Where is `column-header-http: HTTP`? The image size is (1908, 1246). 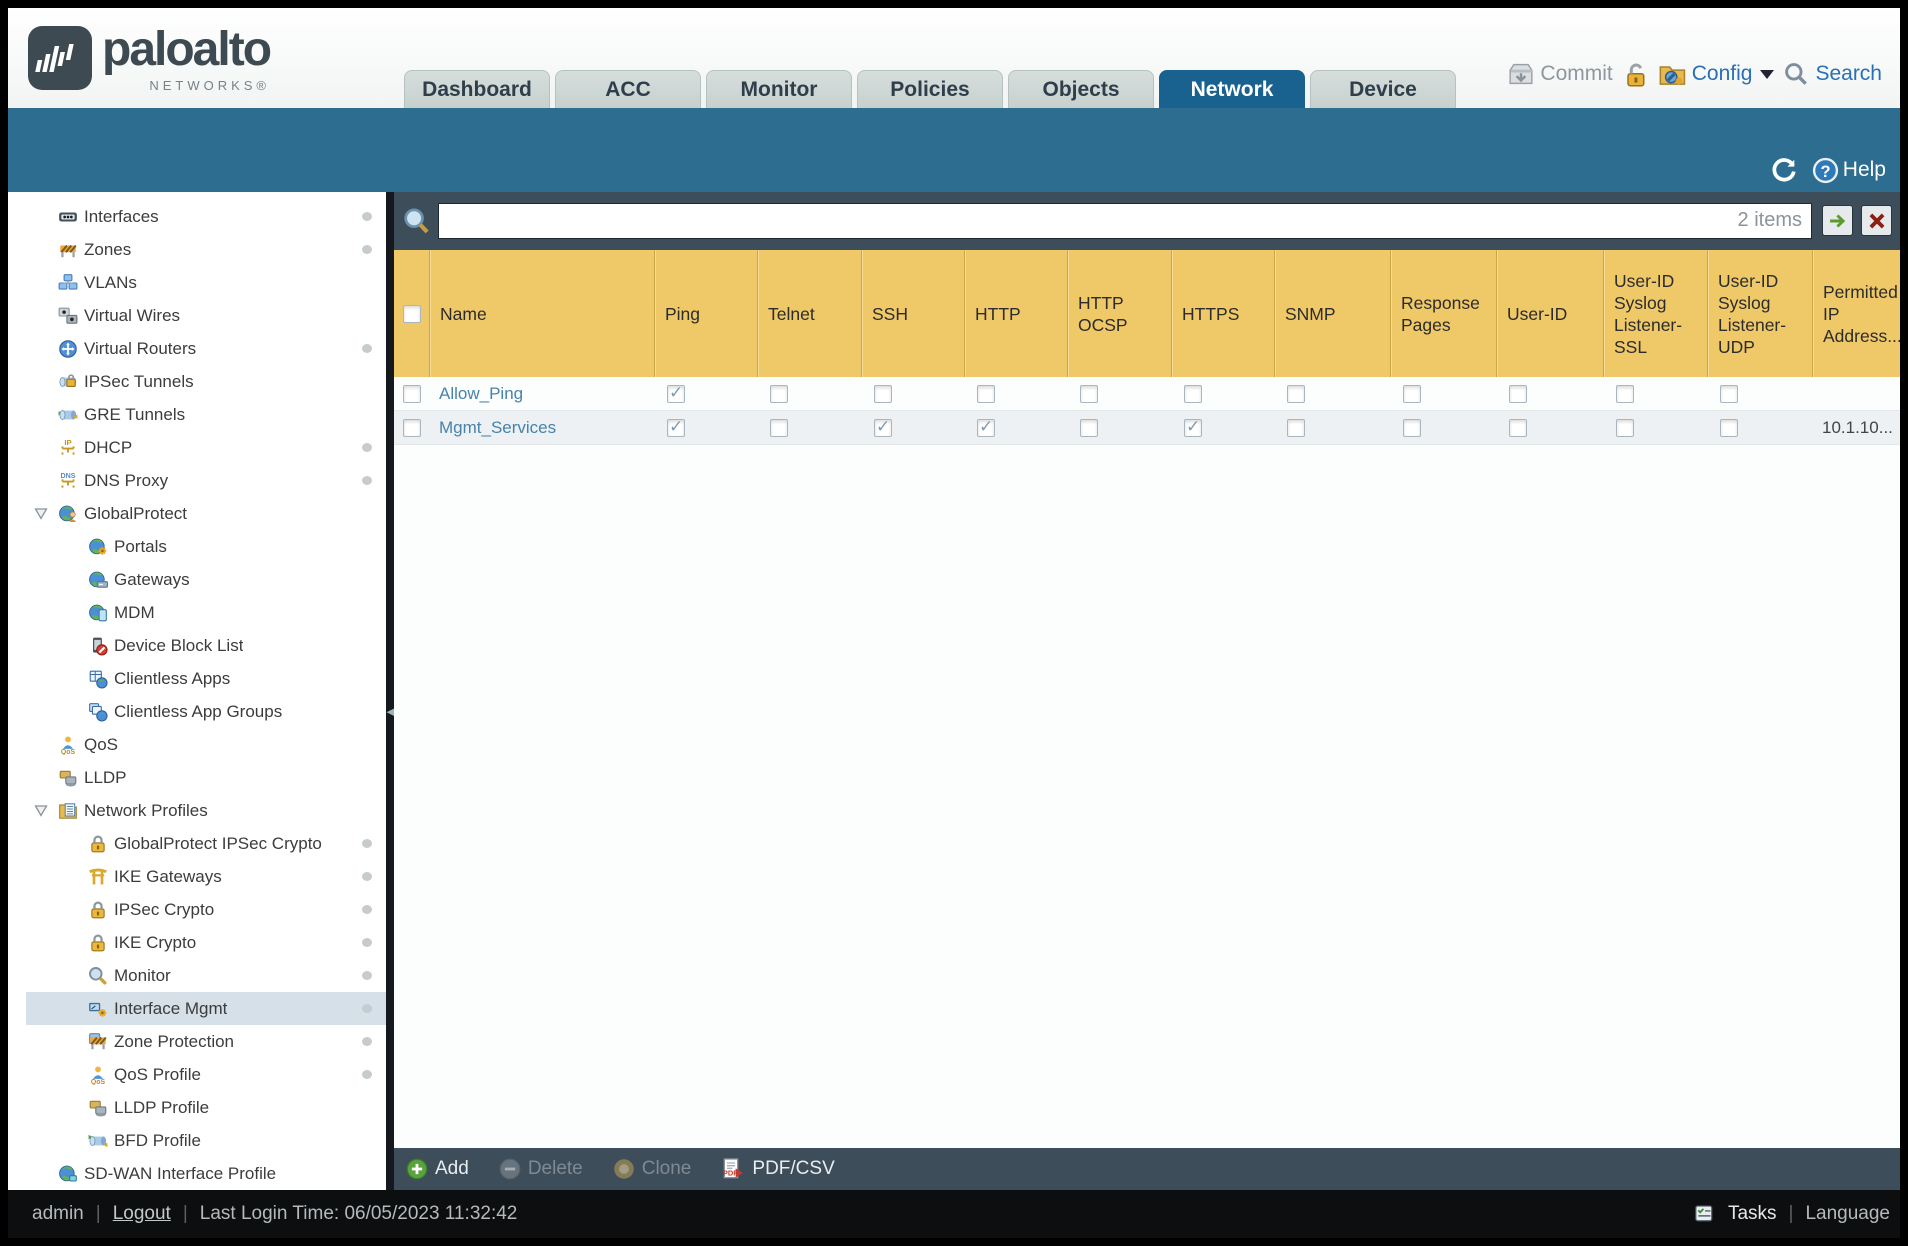
column-header-http: HTTP is located at coordinates (1016, 313).